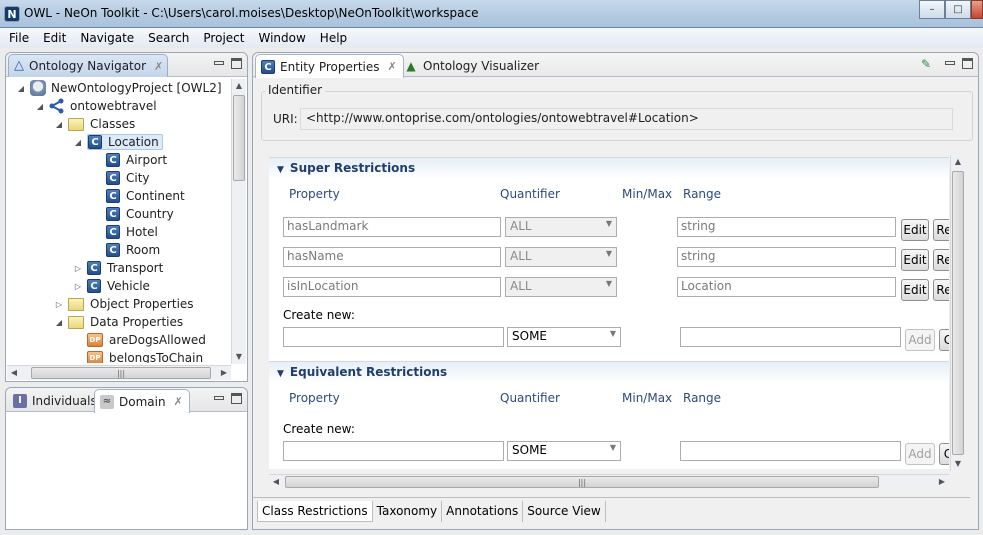  I want to click on tab-entity-properties: C Entity Properties ✗, so click(329, 66).